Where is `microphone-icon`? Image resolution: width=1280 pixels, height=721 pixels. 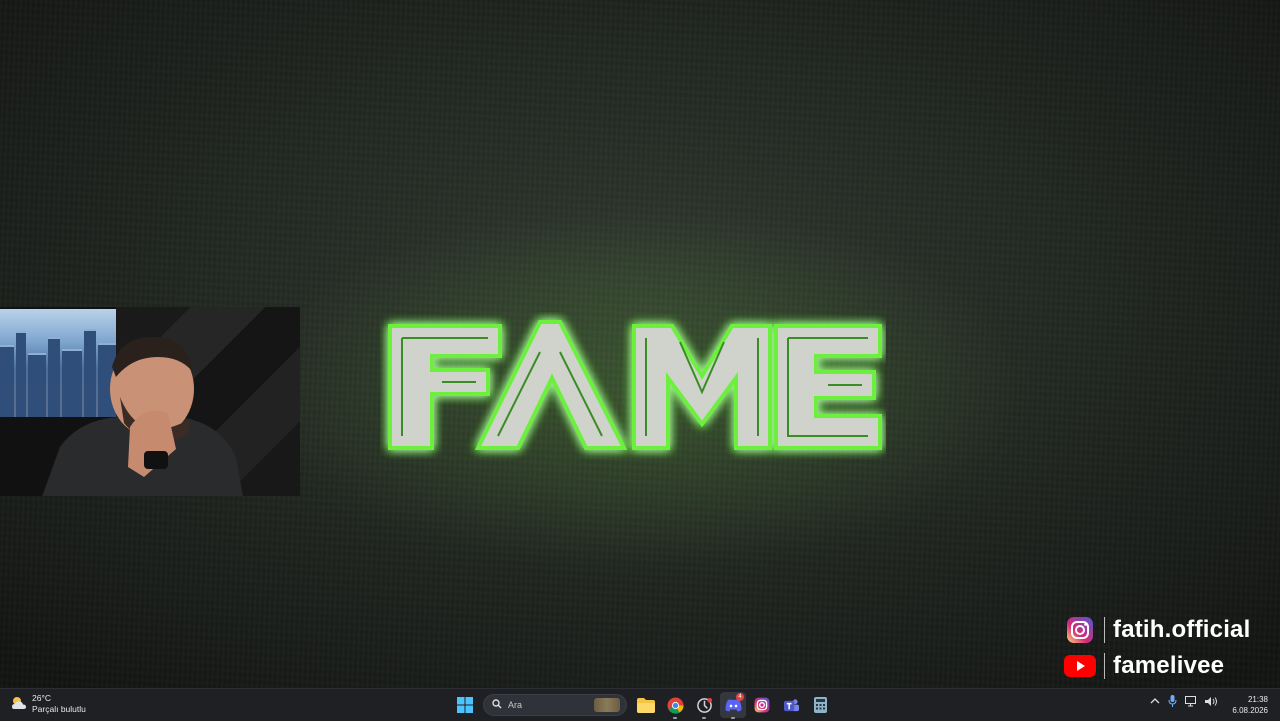
microphone-icon is located at coordinates (1172, 701).